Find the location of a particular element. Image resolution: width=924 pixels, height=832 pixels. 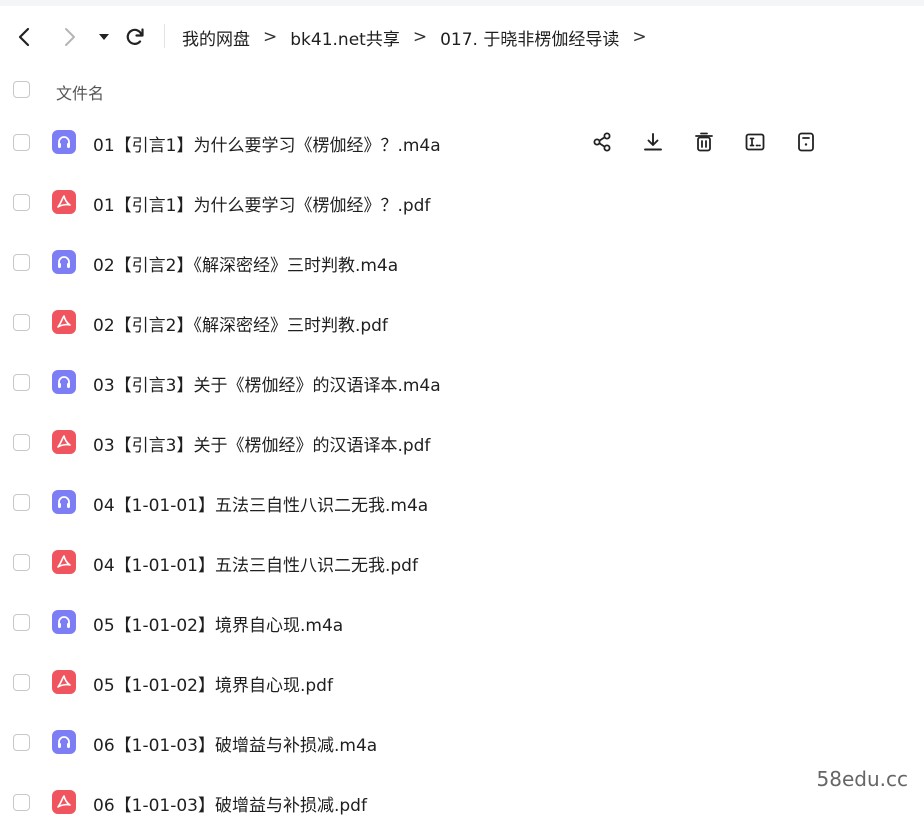

download-icon is located at coordinates (653, 142).